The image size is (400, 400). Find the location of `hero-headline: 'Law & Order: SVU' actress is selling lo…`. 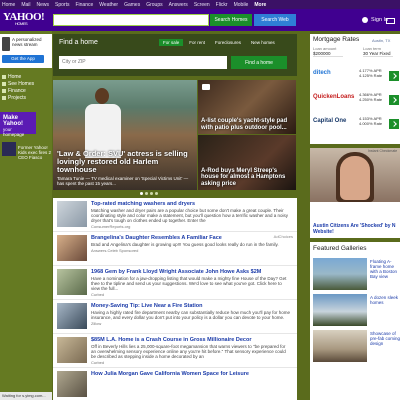

hero-headline: 'Law & Order: SVU' actress is selling lo… is located at coordinates (125, 162).